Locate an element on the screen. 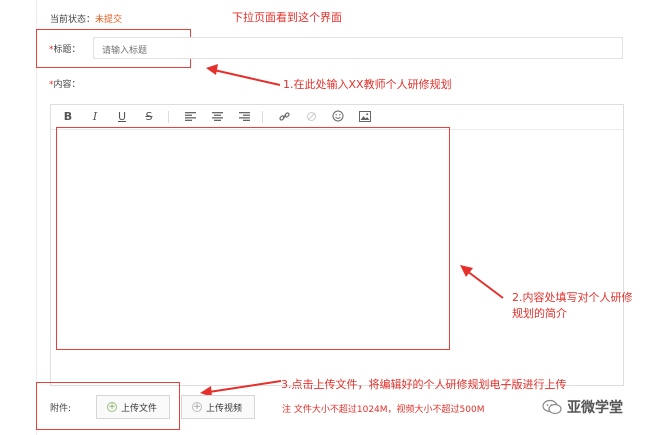  align-right-button is located at coordinates (244, 116).